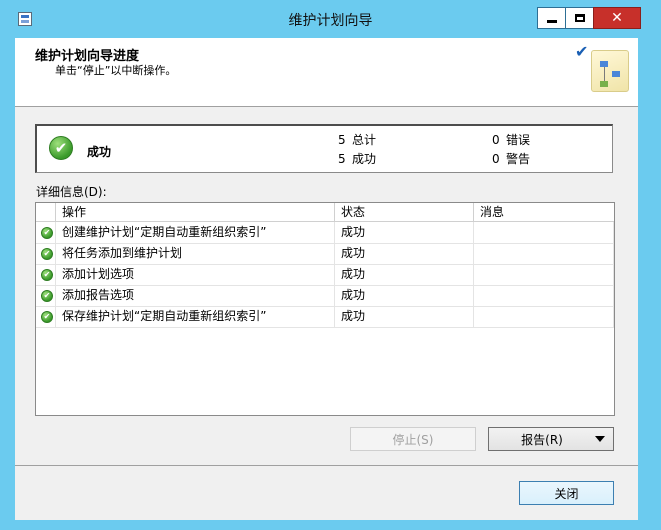 This screenshot has height=530, width=661. What do you see at coordinates (46, 212) in the screenshot?
I see `column-header-icon` at bounding box center [46, 212].